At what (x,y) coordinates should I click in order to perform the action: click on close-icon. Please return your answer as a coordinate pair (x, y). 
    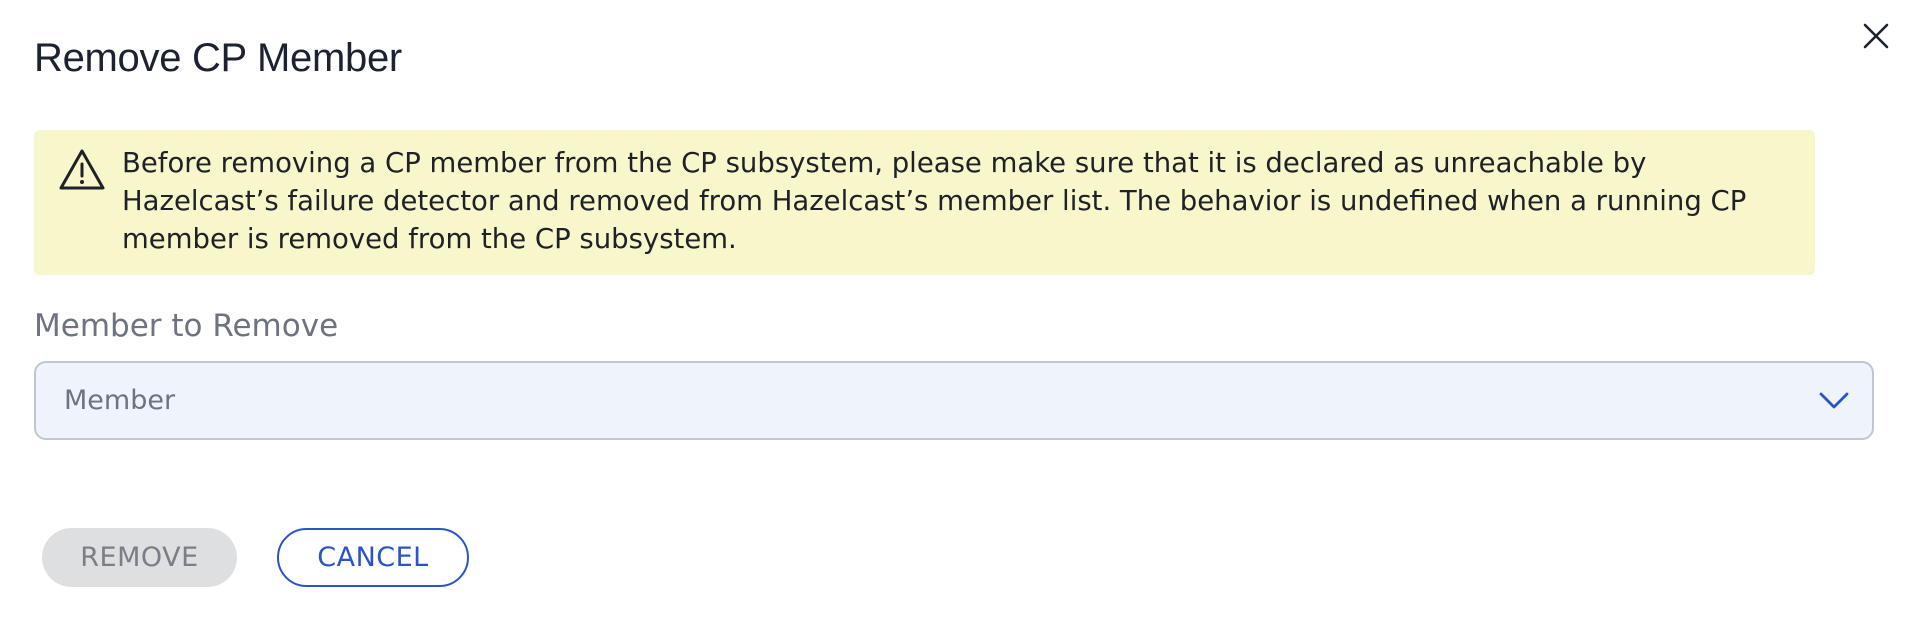
    Looking at the image, I should click on (1876, 36).